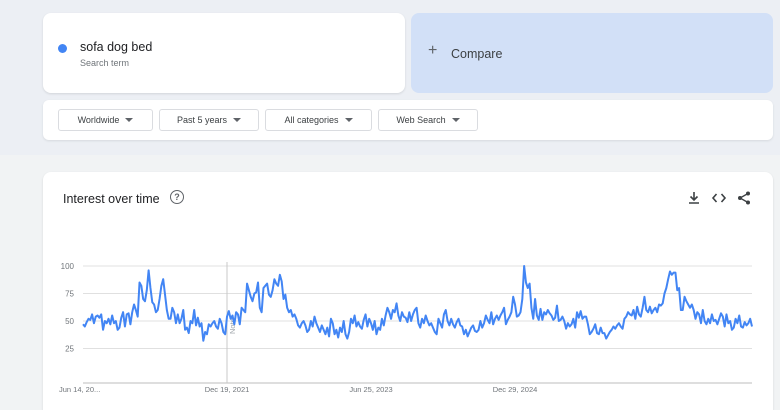 Image resolution: width=780 pixels, height=410 pixels. What do you see at coordinates (105, 63) in the screenshot?
I see `search-term-subtitle: Search term` at bounding box center [105, 63].